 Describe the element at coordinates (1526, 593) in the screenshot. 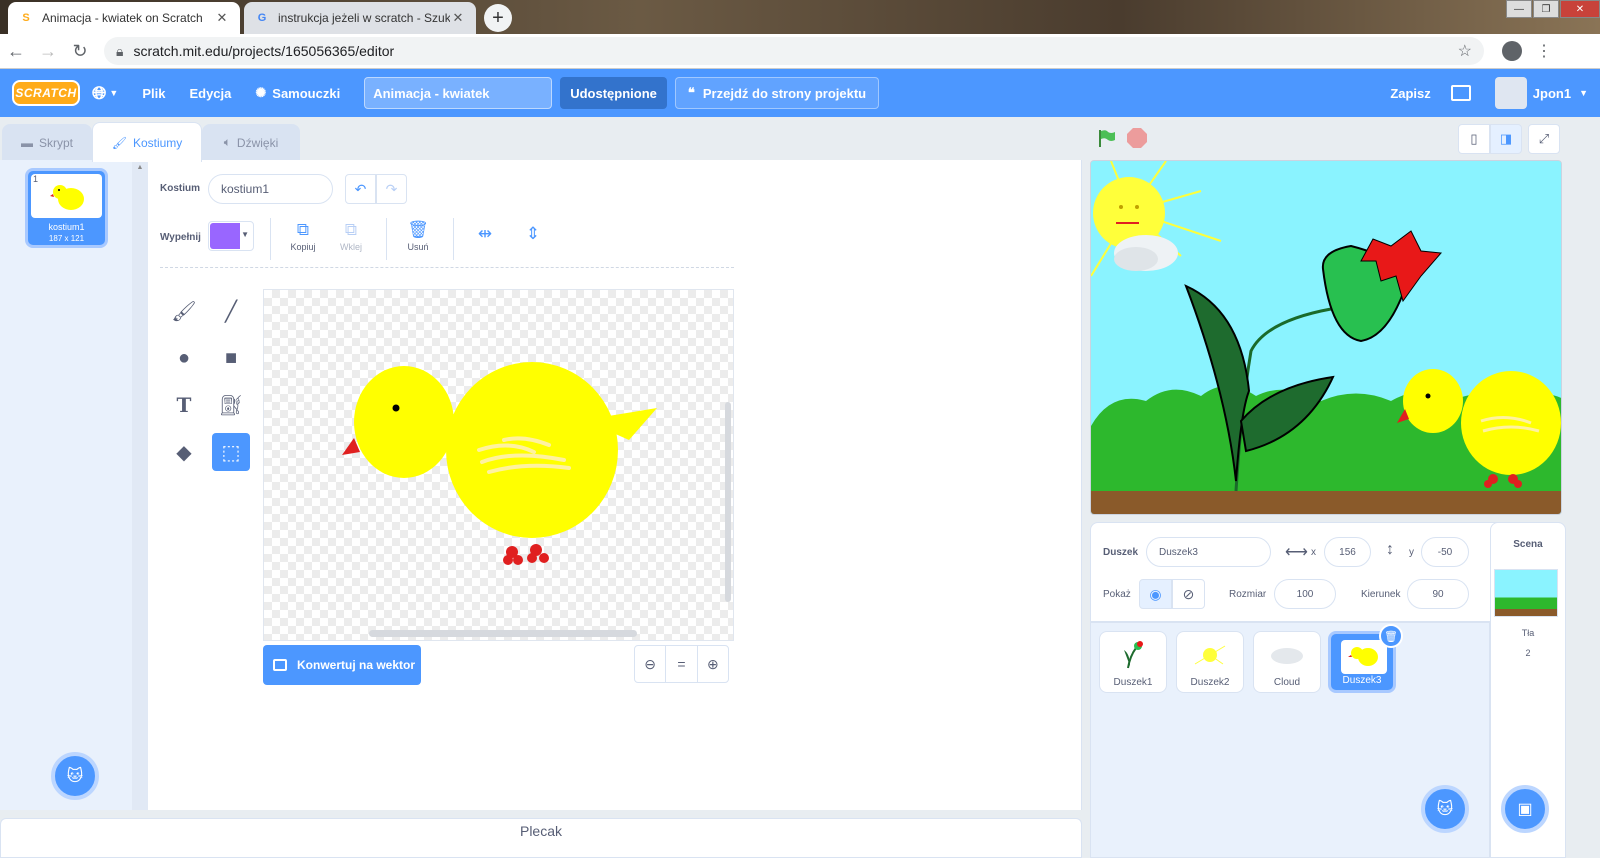

I see `backdrop-thumbnail` at that location.